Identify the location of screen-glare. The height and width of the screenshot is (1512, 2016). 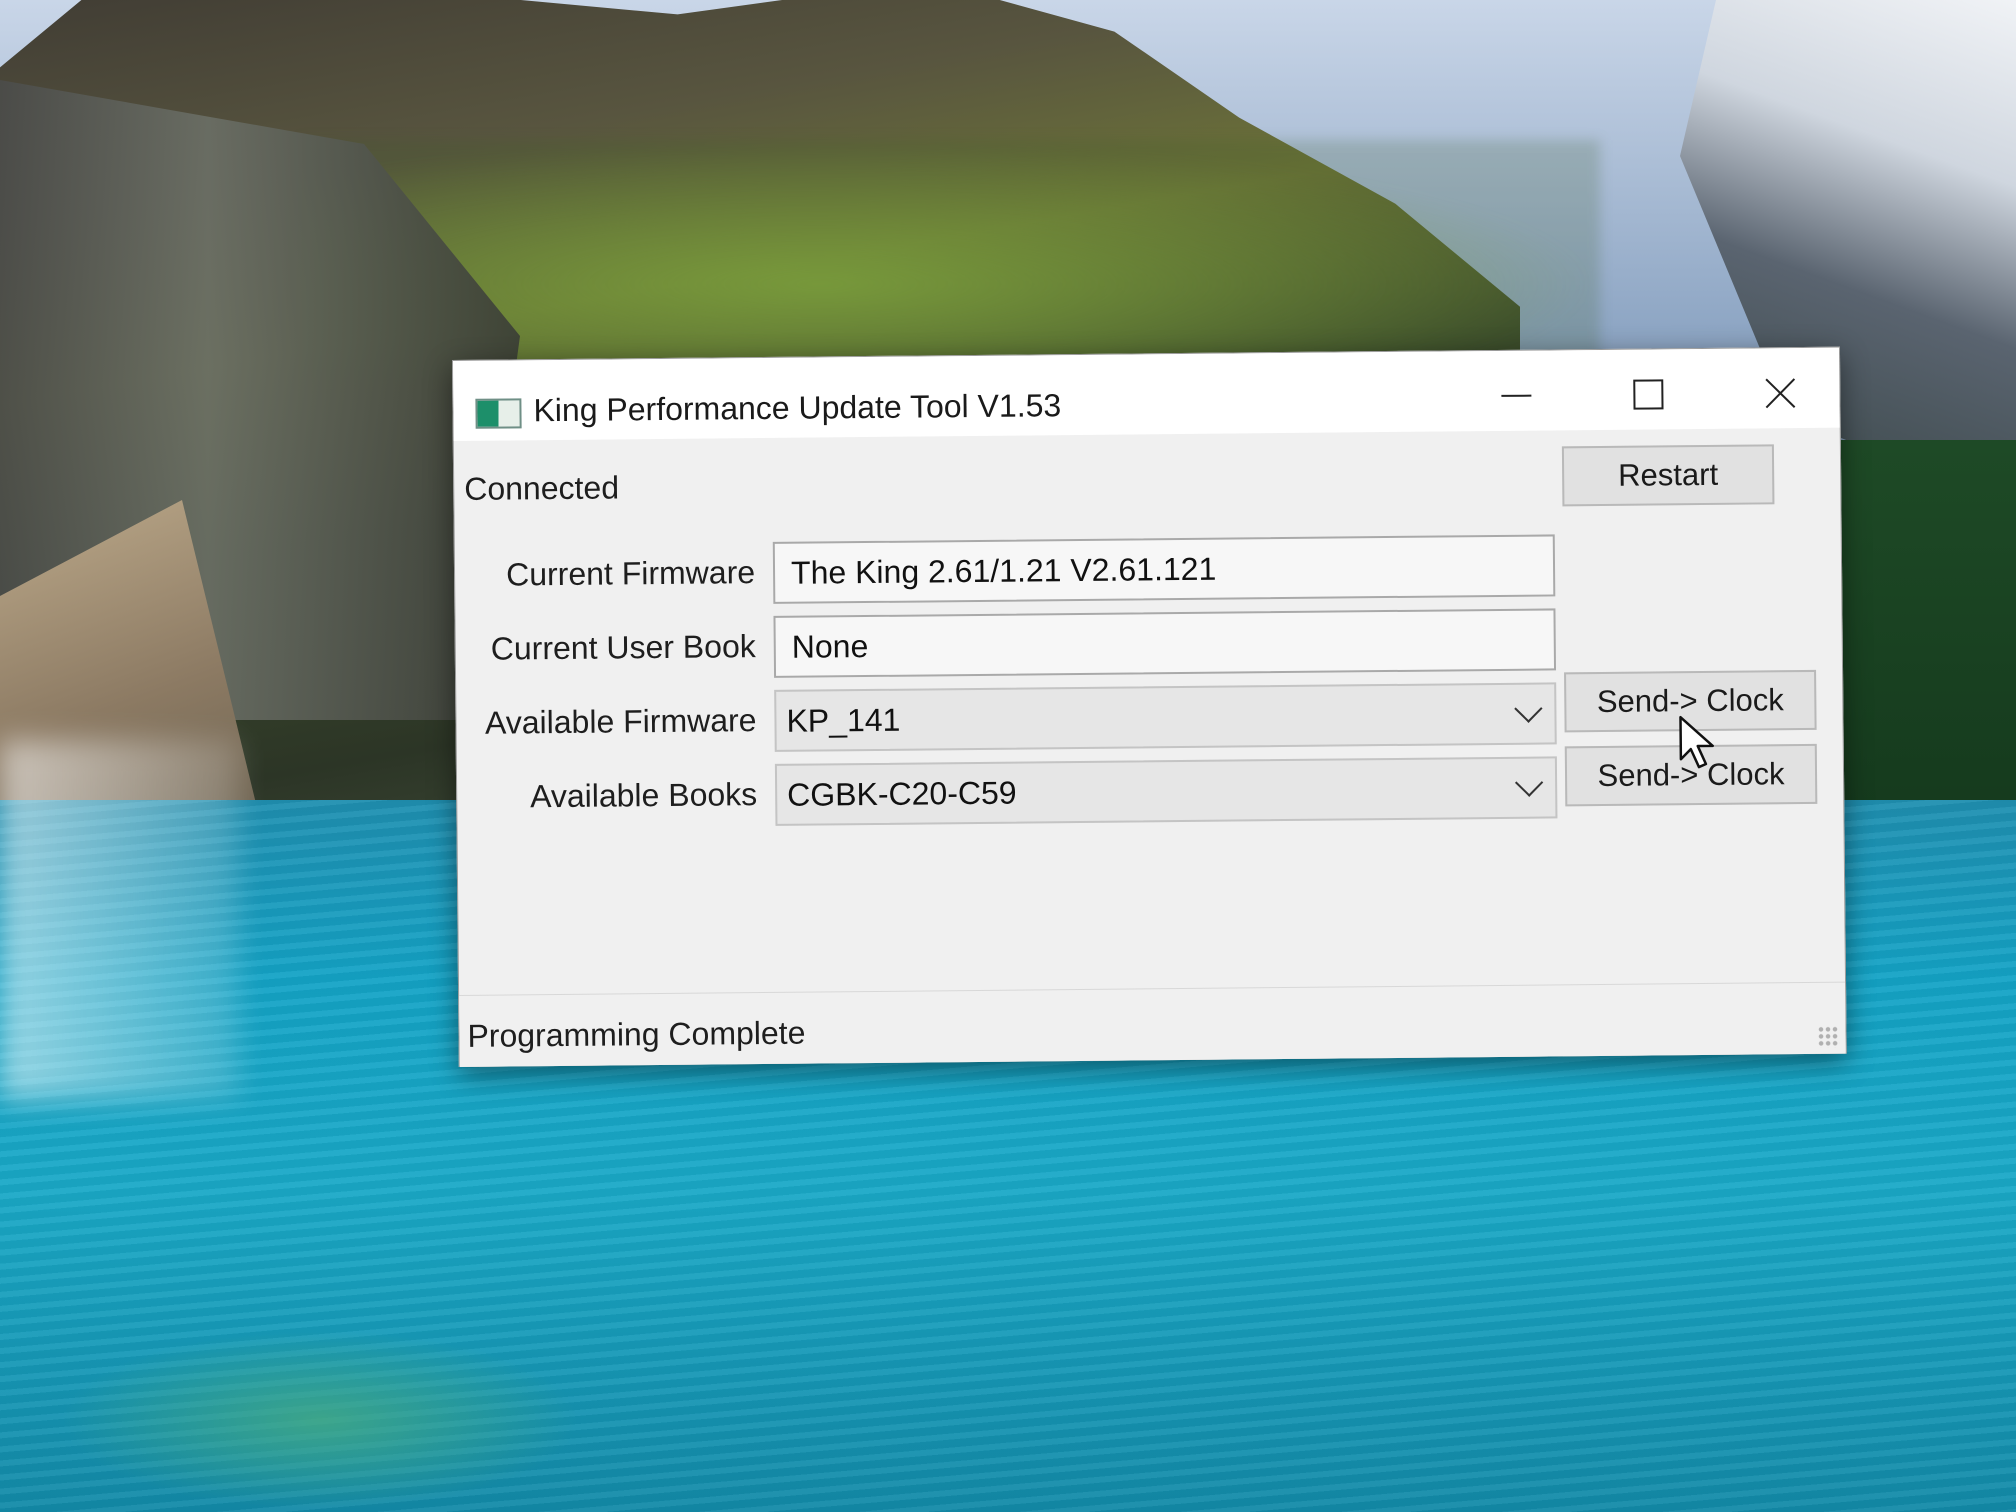
(120, 920).